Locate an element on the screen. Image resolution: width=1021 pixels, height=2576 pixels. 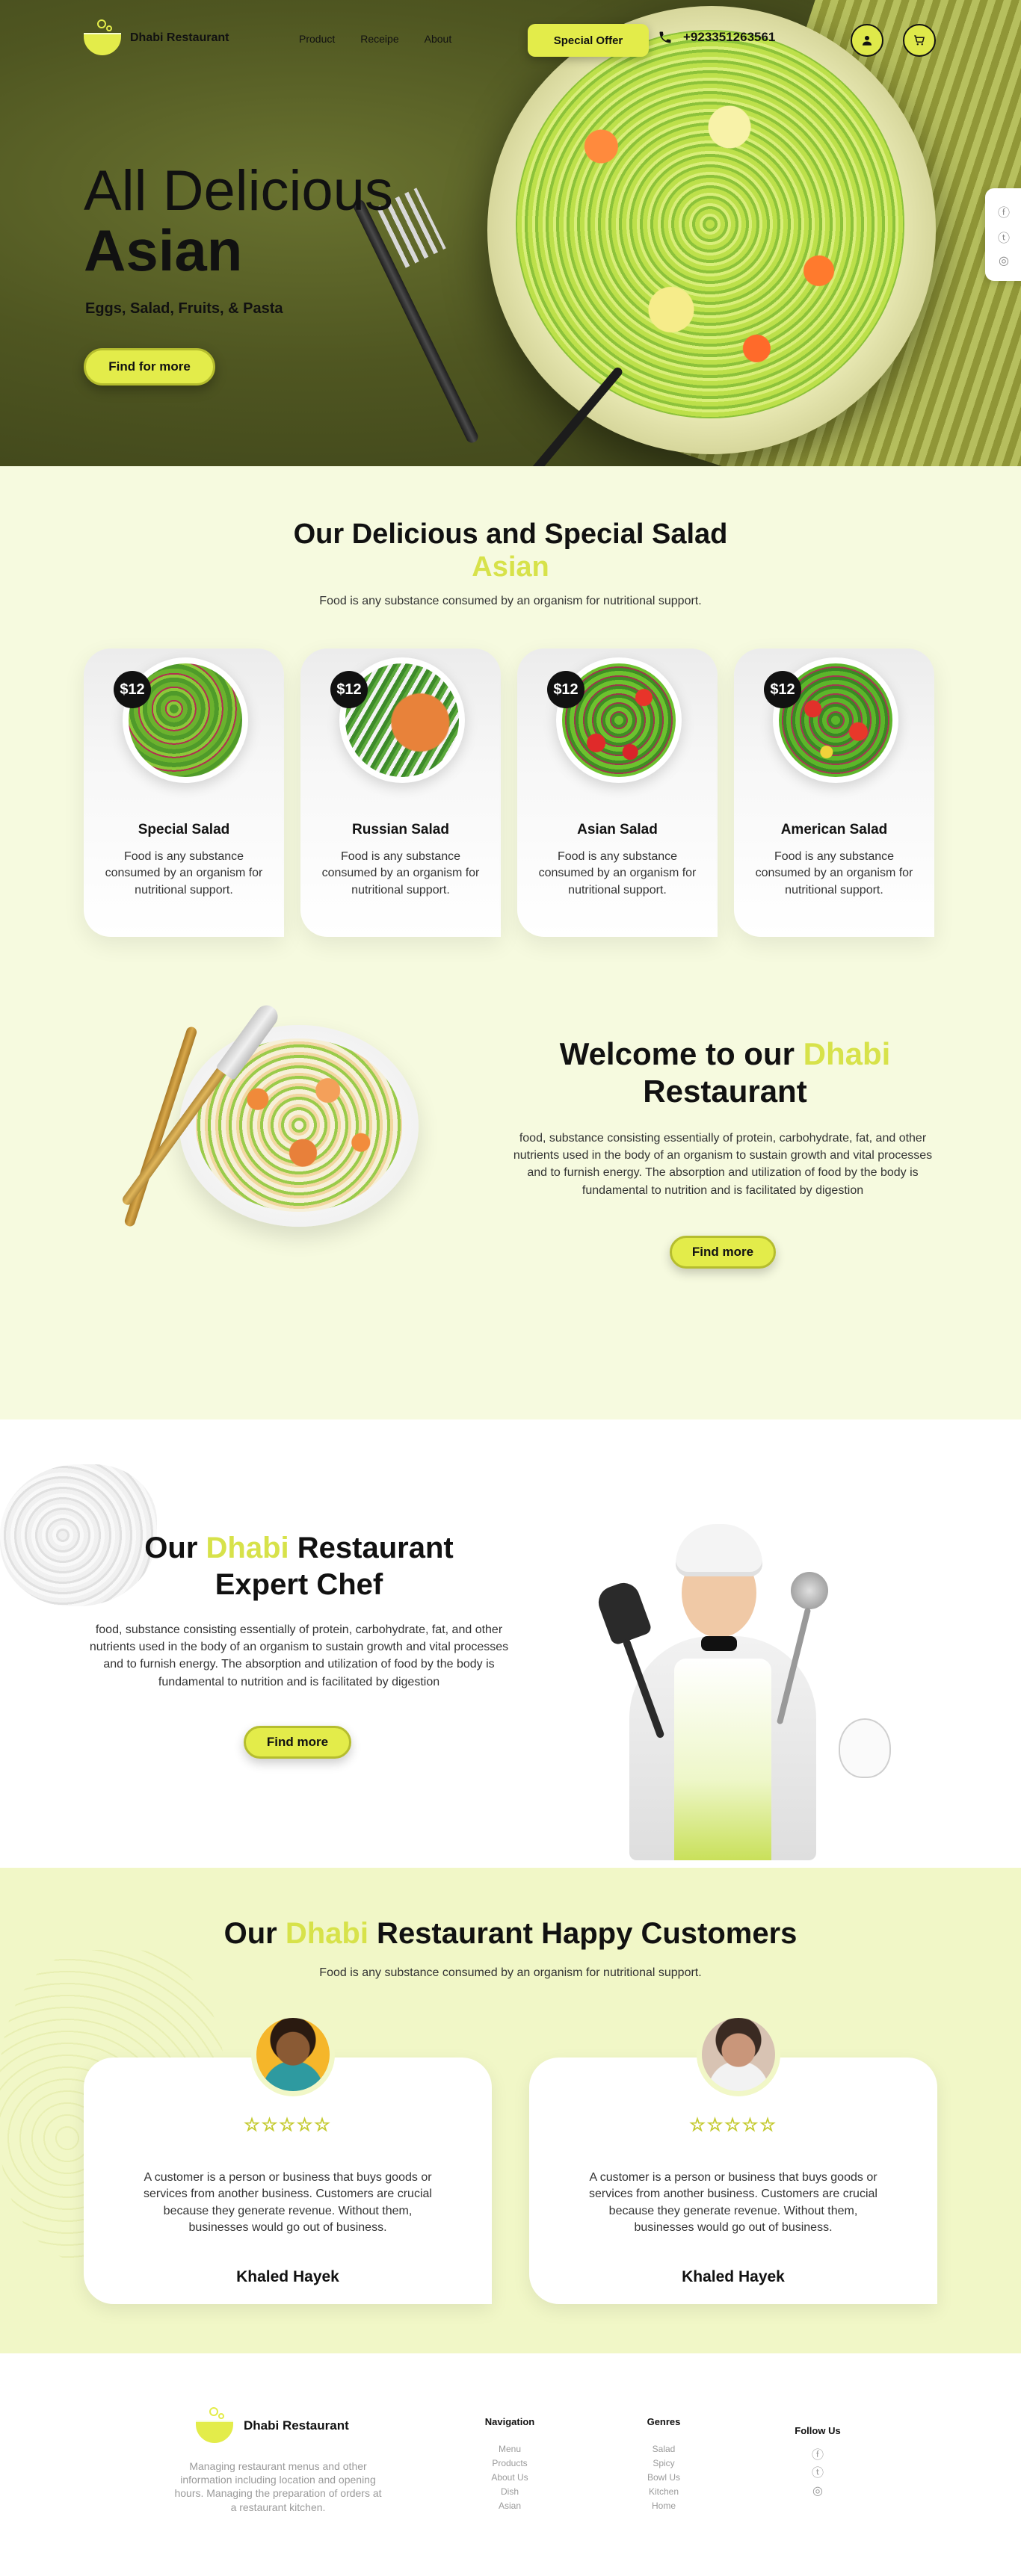
phone-number: +923351263561 is located at coordinates (729, 37).